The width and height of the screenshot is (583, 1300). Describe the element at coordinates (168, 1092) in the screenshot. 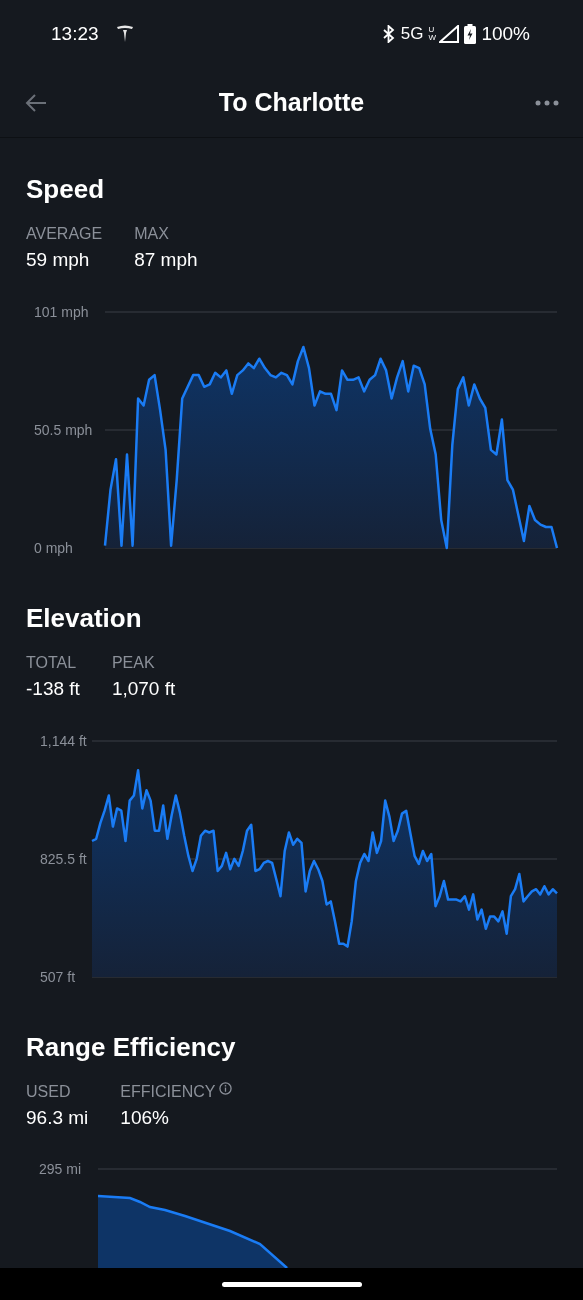

I see `stat-label: EFFICIENCY` at that location.